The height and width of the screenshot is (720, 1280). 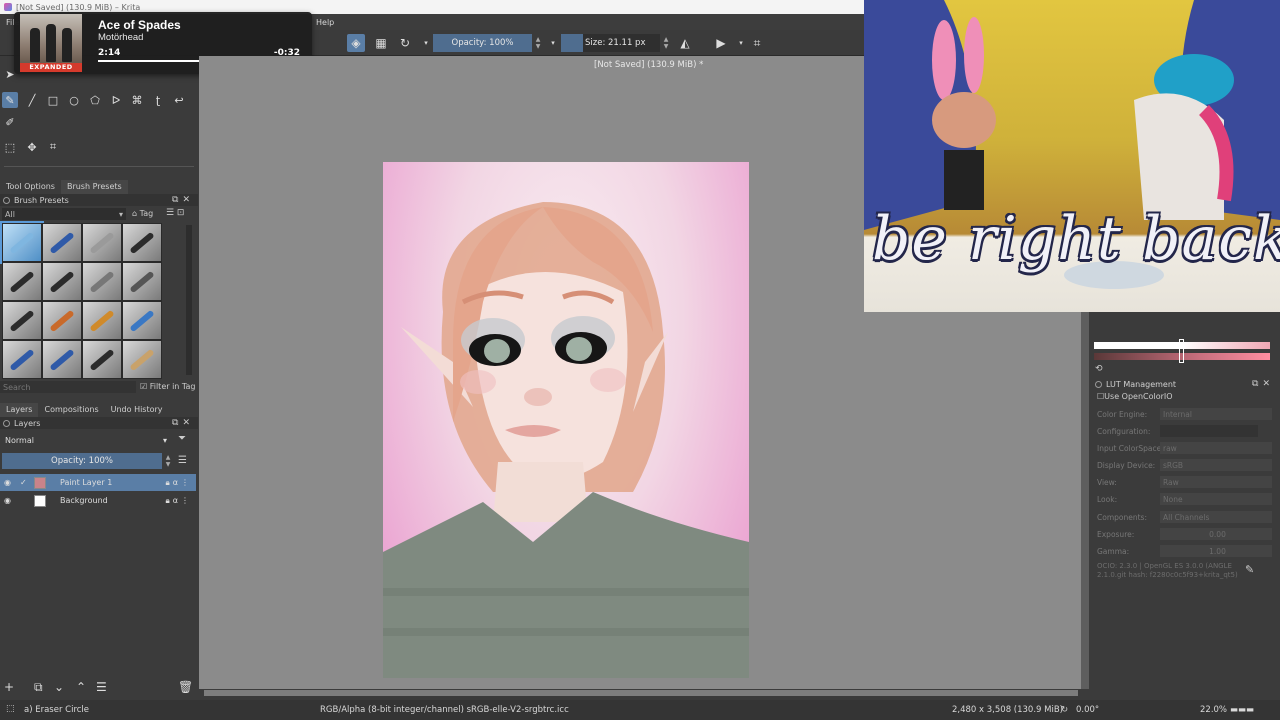 What do you see at coordinates (9, 687) in the screenshot?
I see `add-layer-icon: +` at bounding box center [9, 687].